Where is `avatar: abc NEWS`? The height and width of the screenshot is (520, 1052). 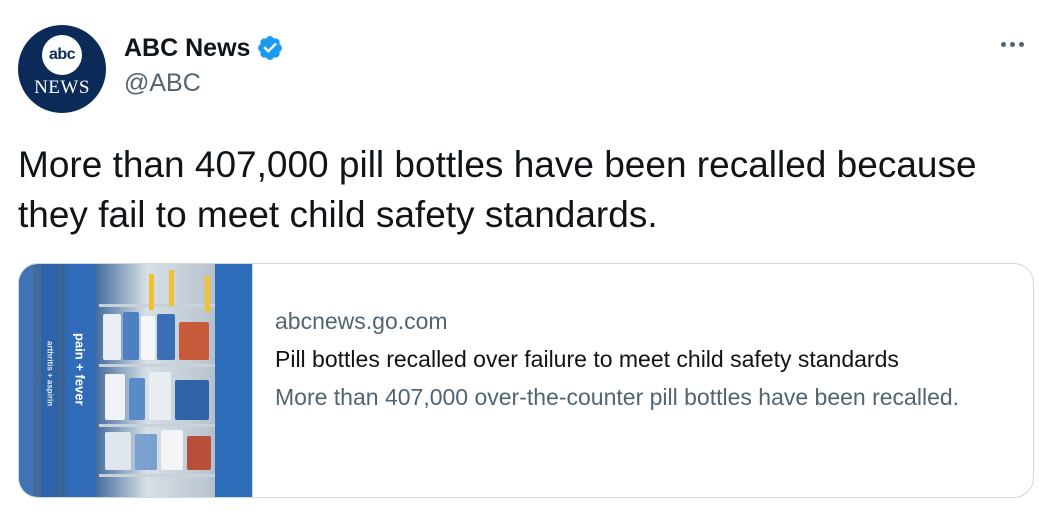 avatar: abc NEWS is located at coordinates (62, 69).